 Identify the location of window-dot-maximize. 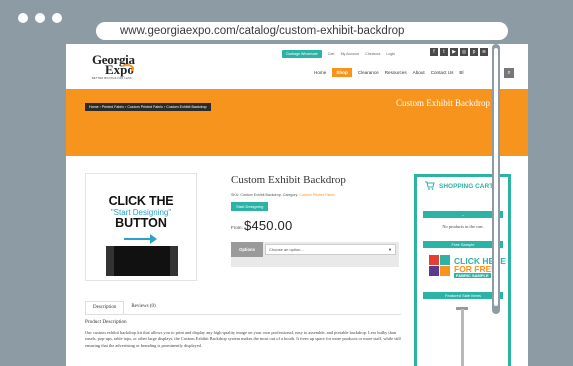
(57, 18).